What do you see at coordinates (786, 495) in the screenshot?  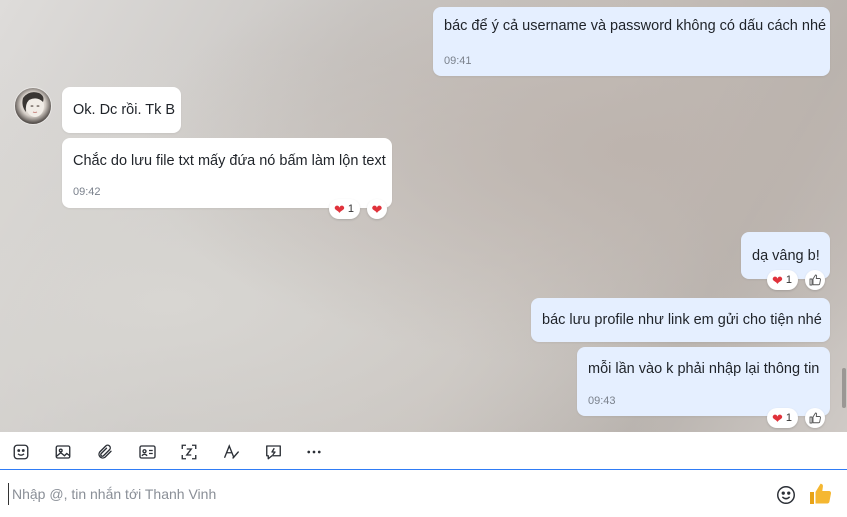 I see `emoji-icon` at bounding box center [786, 495].